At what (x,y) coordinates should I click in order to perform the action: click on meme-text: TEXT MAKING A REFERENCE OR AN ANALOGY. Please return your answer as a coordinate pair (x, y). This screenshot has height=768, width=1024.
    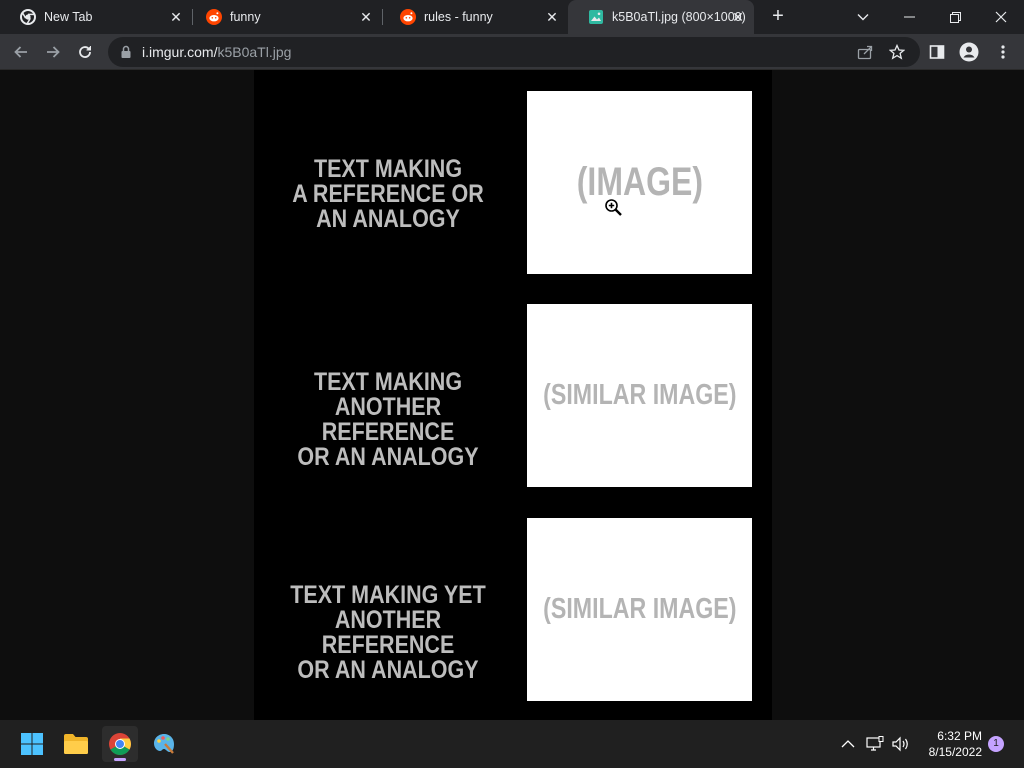
    Looking at the image, I should click on (388, 194).